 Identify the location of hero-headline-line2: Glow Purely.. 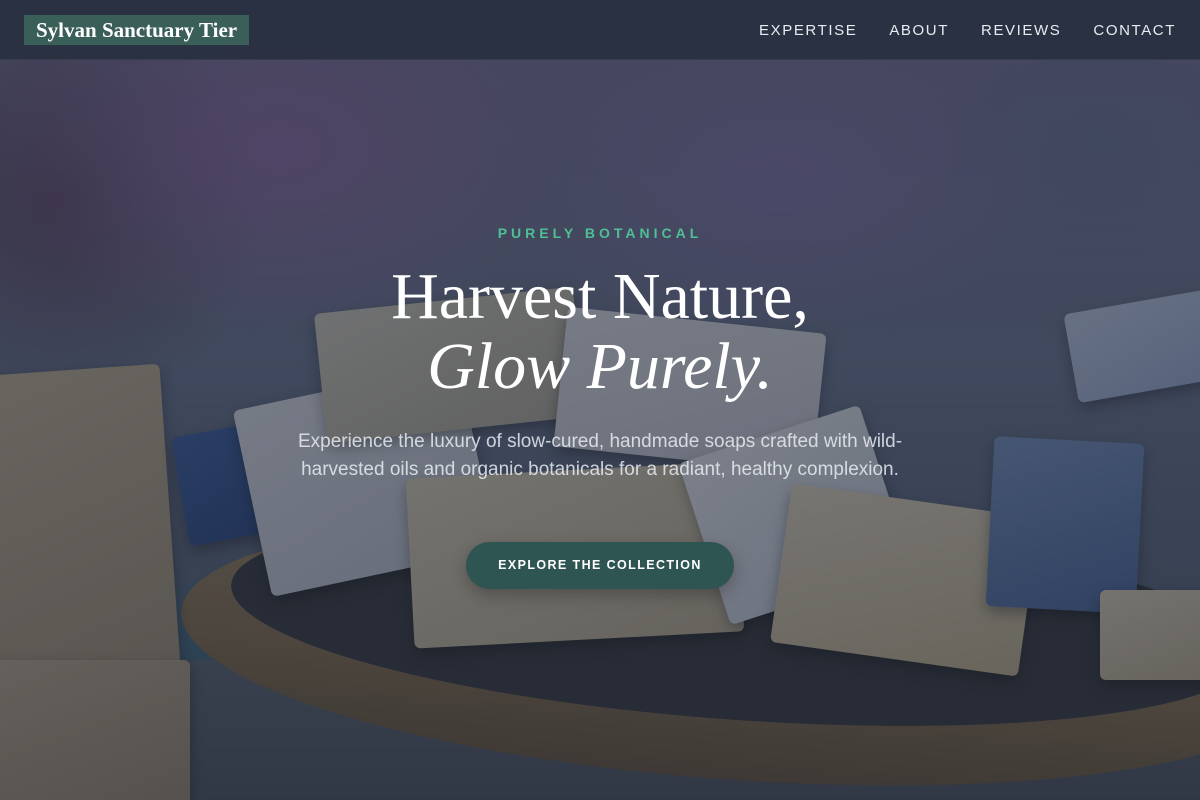
(600, 366).